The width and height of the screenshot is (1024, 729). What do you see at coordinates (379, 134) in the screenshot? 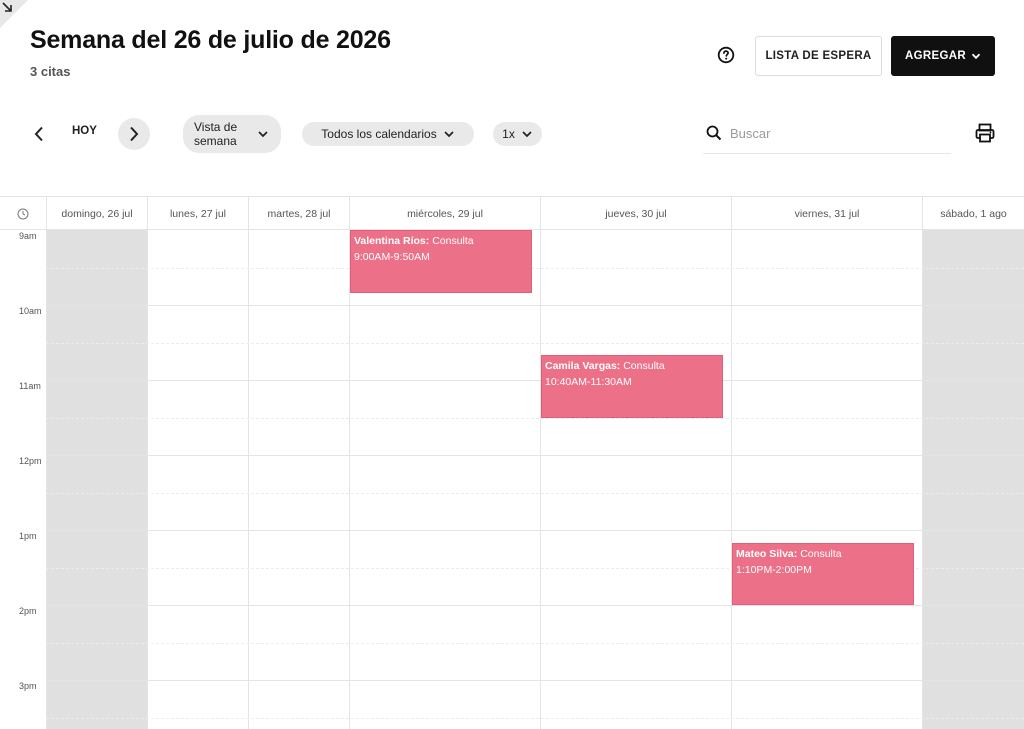
I see `calendar-filter-label: Todos los calendarios` at bounding box center [379, 134].